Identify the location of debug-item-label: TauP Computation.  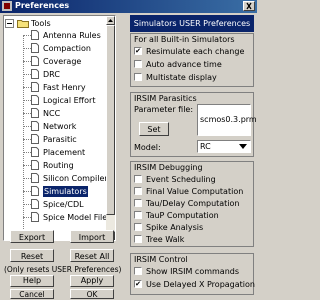
(182, 215).